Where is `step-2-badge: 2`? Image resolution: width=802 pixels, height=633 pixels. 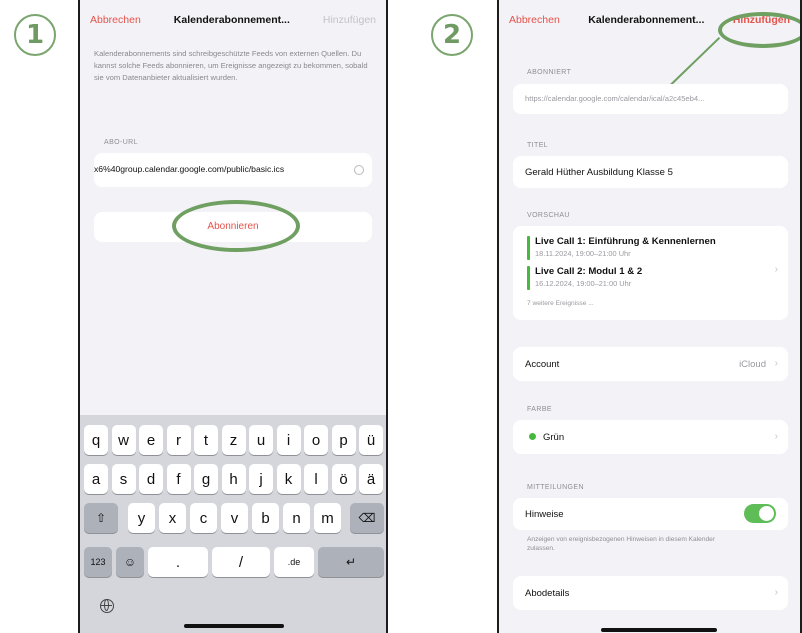 step-2-badge: 2 is located at coordinates (452, 35).